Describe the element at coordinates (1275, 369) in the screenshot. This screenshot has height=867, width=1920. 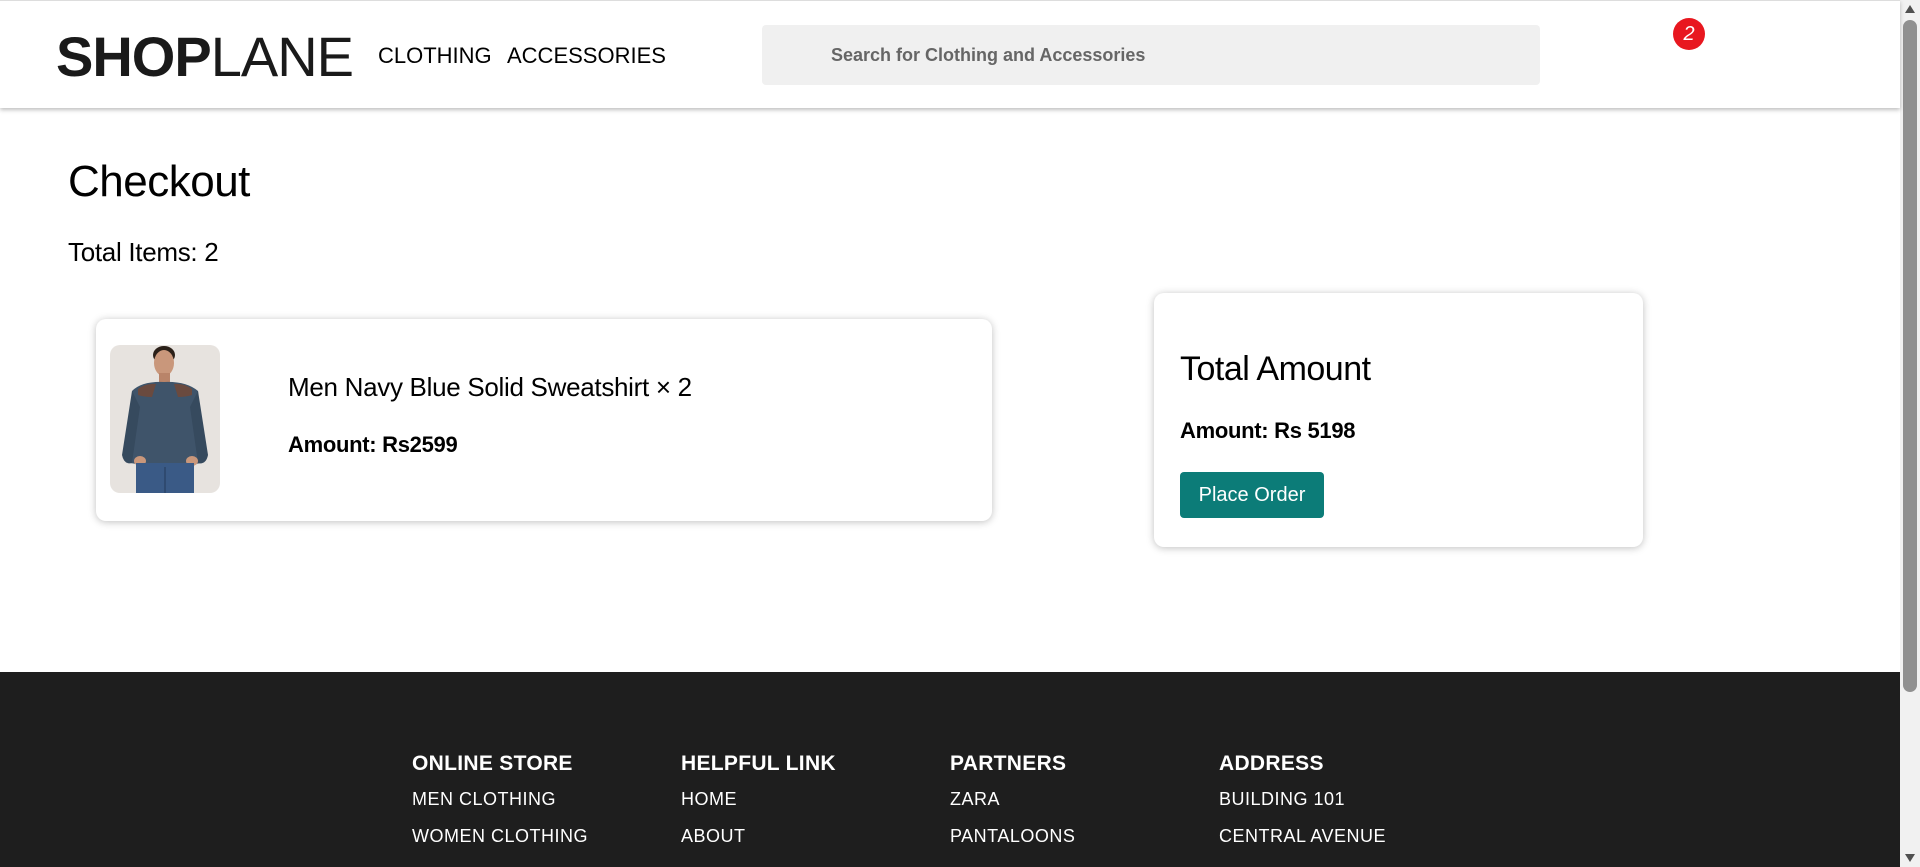
I see `total-amount-heading: Total Amount` at that location.